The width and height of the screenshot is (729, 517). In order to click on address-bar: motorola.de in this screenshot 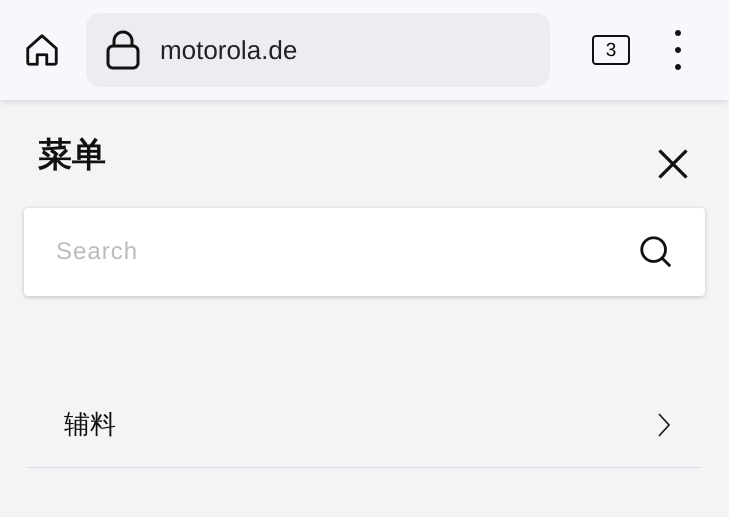, I will do `click(318, 50)`.